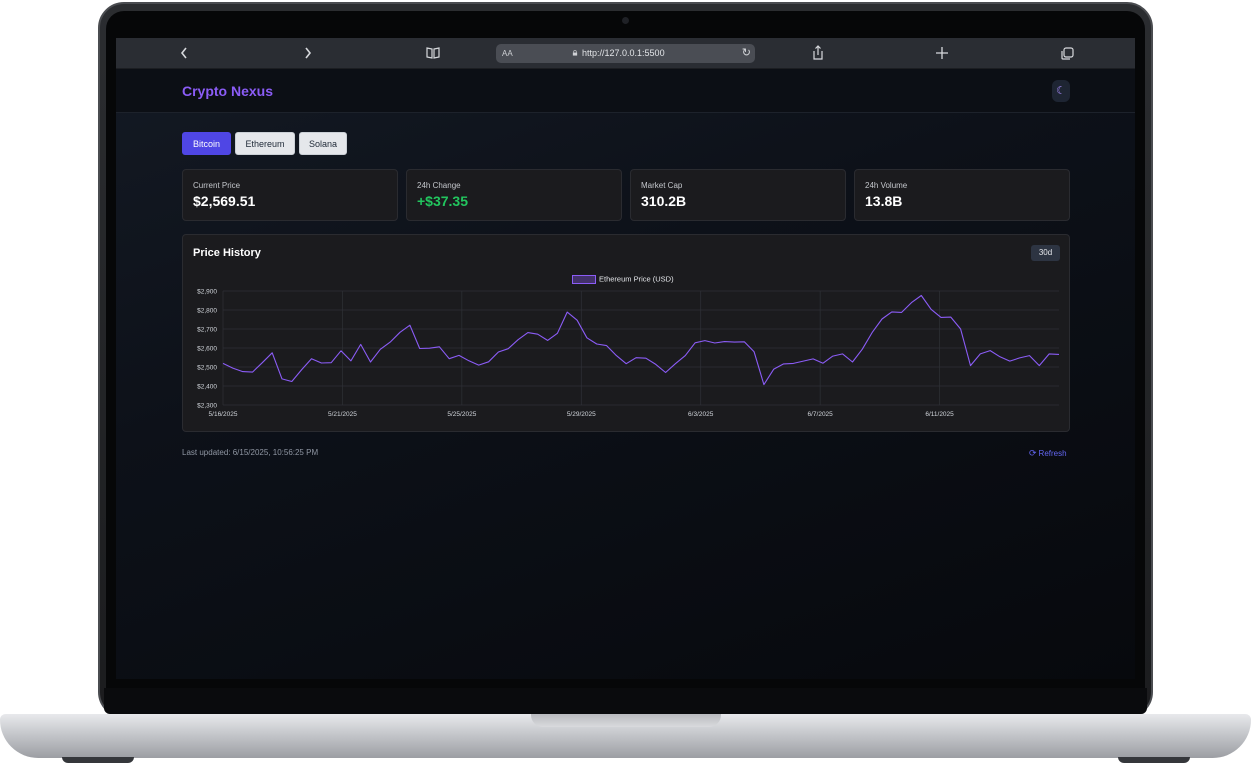  Describe the element at coordinates (575, 53) in the screenshot. I see `lock-icon` at that location.